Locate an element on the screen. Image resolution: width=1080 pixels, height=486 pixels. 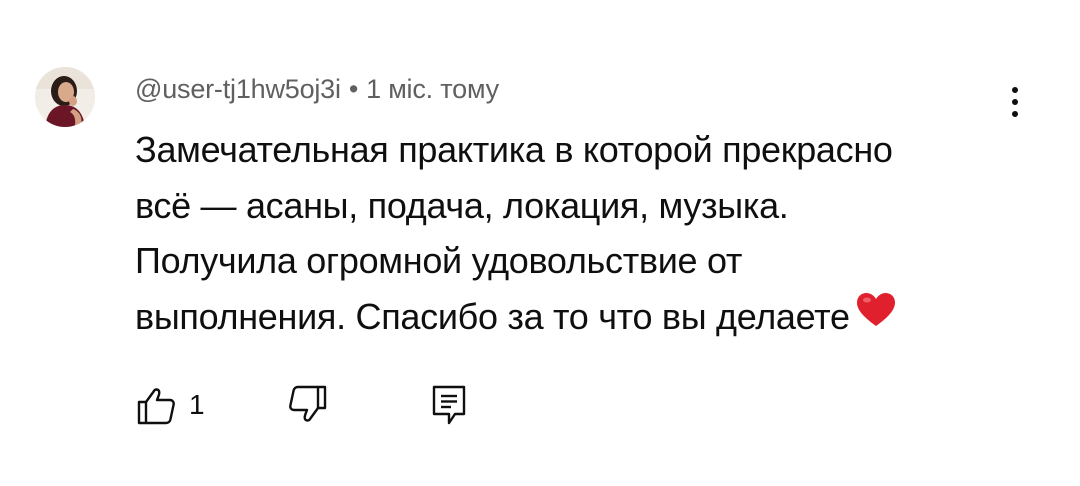
dislike-button is located at coordinates (307, 405).